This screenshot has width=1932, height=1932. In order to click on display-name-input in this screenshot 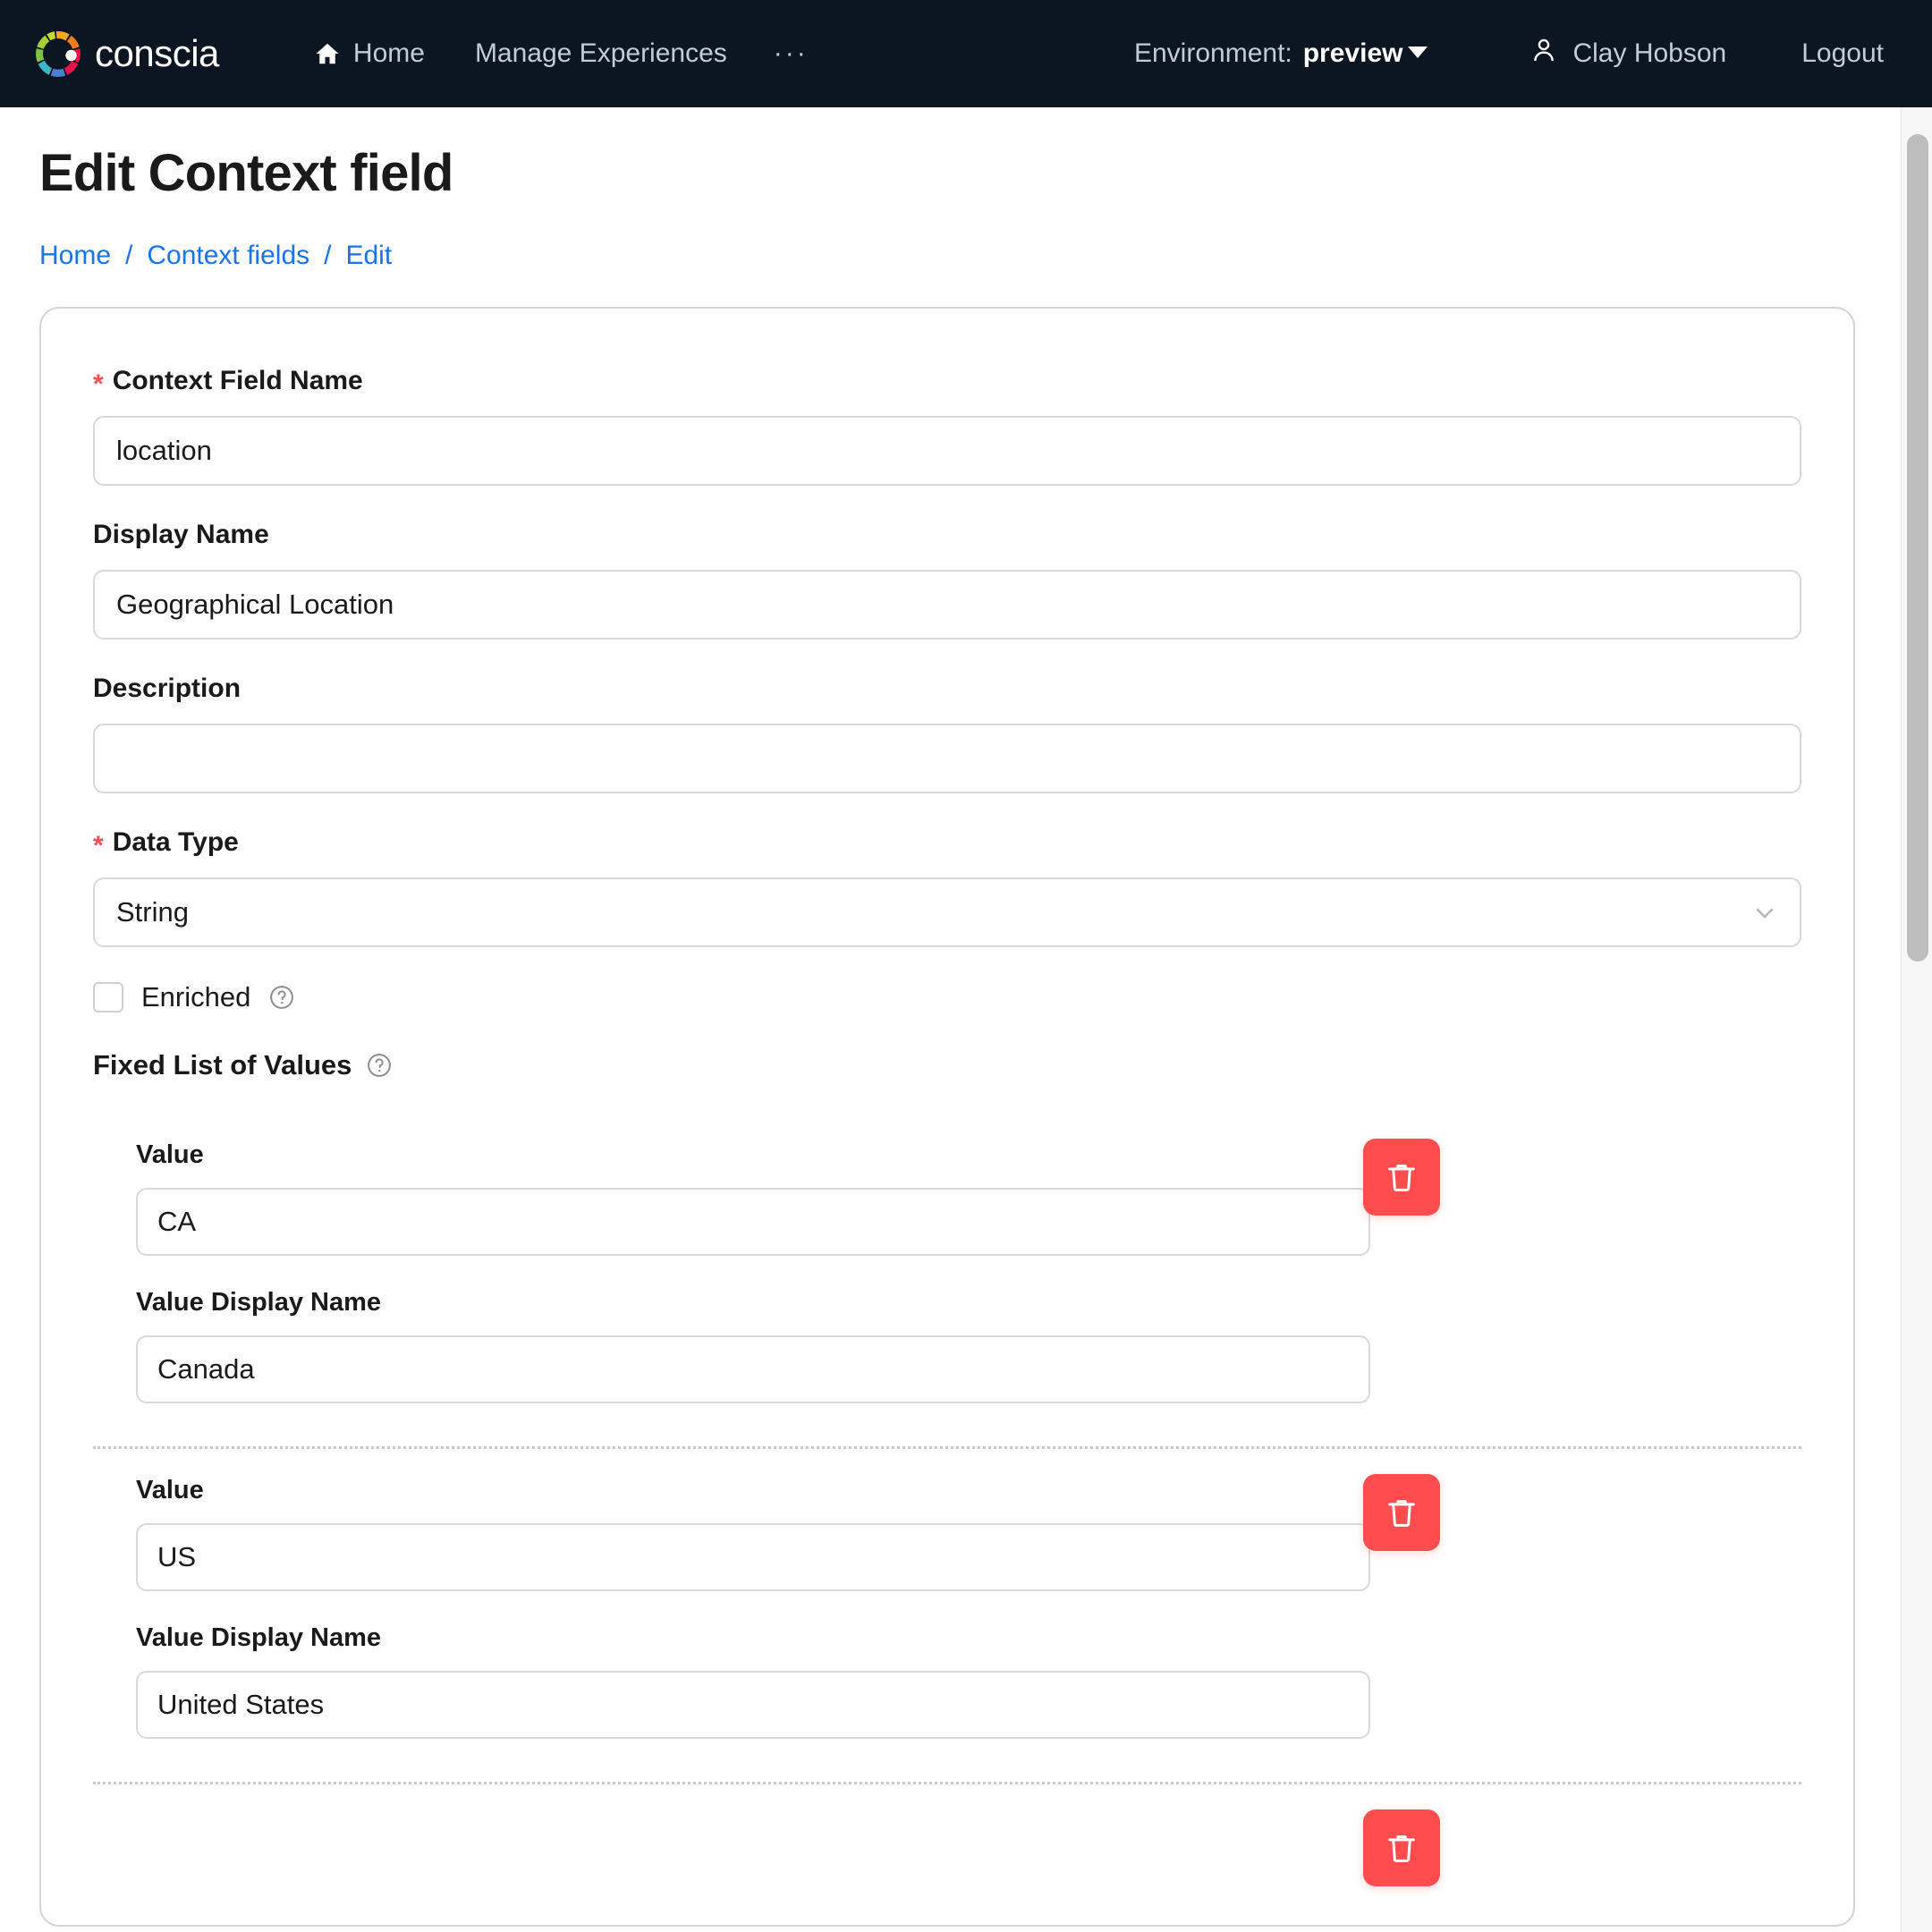, I will do `click(947, 605)`.